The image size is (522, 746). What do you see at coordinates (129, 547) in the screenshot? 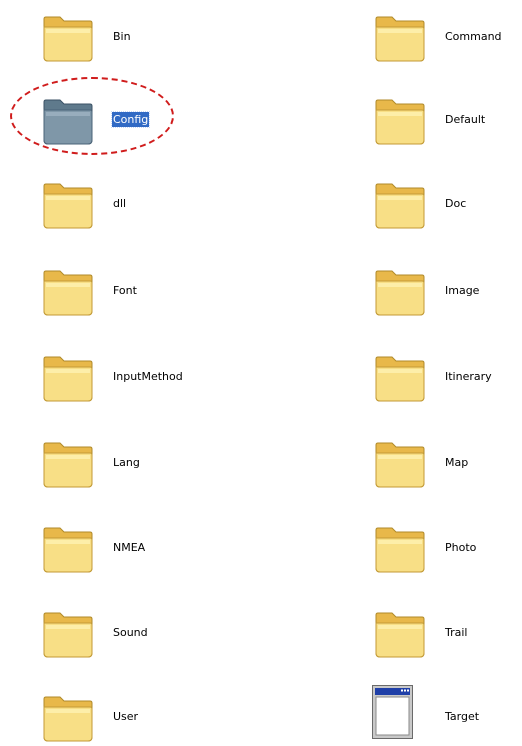
I see `item-label: NMEA` at bounding box center [129, 547].